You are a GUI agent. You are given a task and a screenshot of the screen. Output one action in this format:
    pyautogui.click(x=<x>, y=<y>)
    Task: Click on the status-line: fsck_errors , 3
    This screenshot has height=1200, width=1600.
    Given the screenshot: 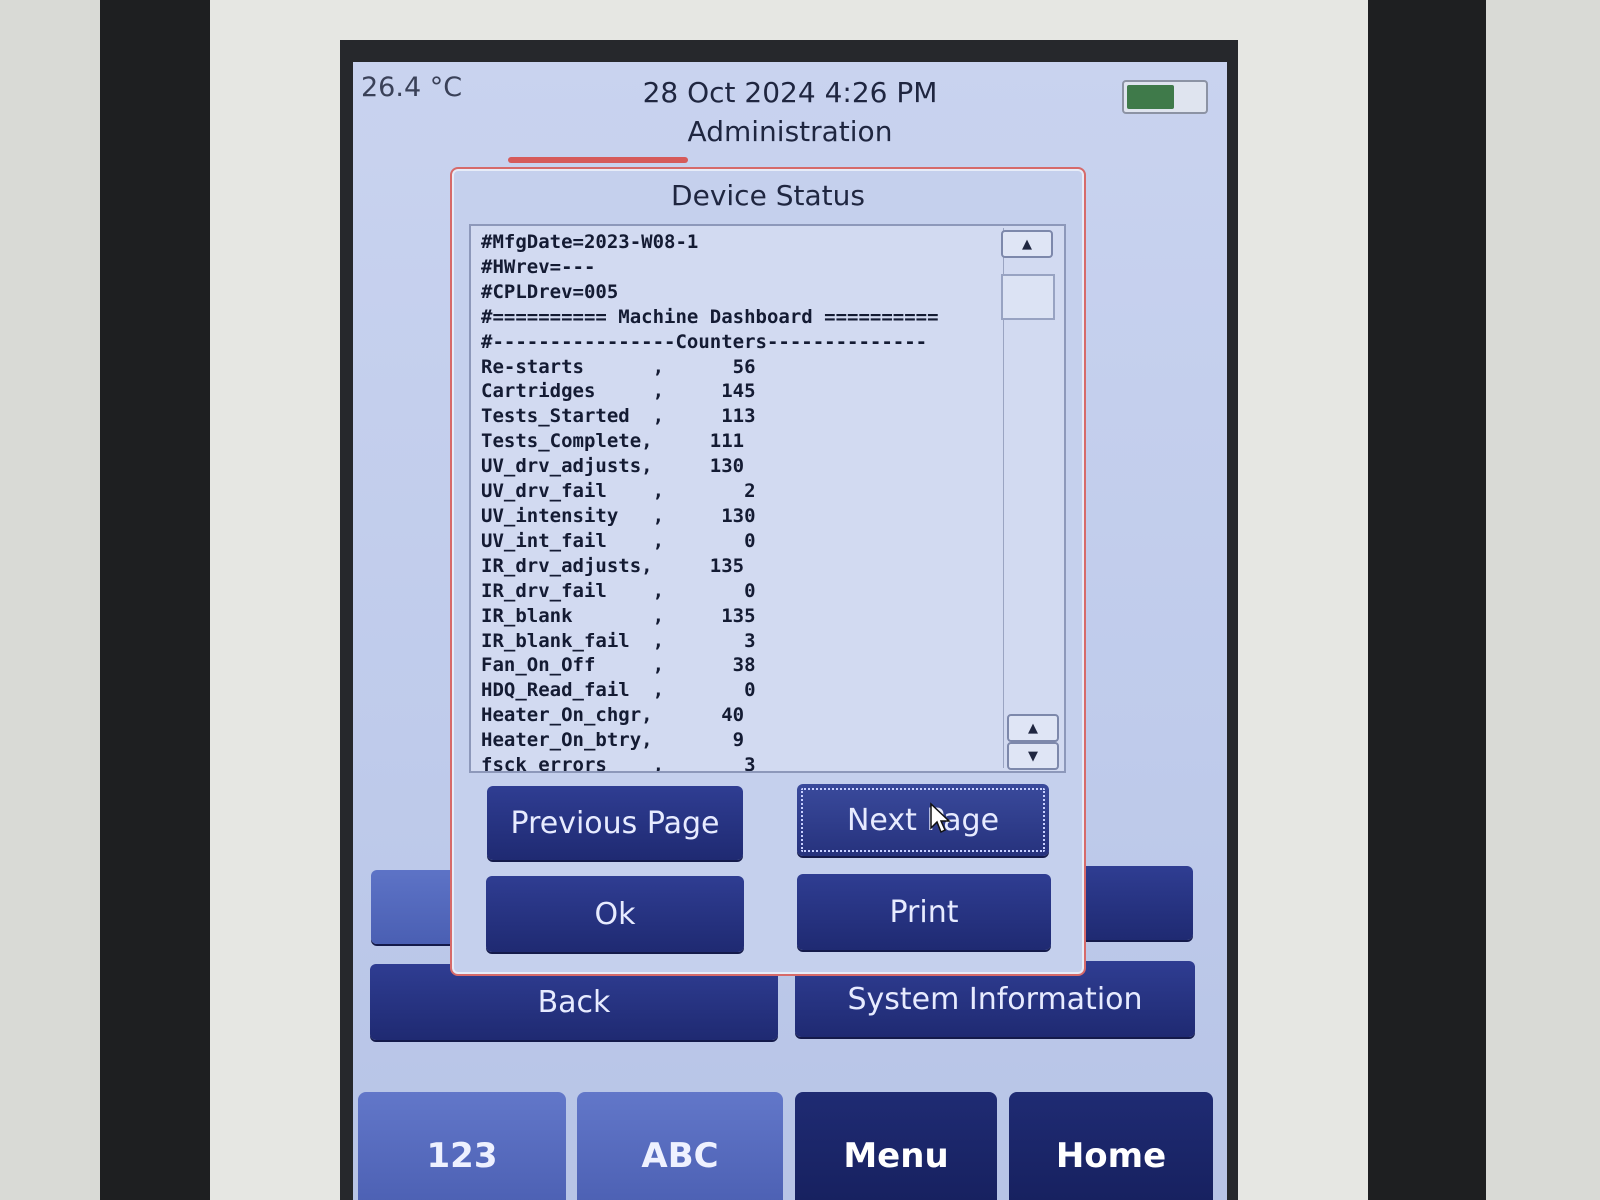 What is the action you would take?
    pyautogui.click(x=618, y=763)
    